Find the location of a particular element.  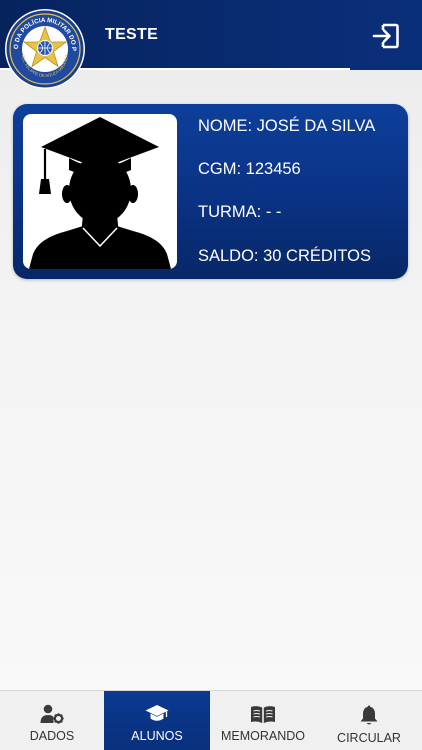

header-underline is located at coordinates (386, 69).